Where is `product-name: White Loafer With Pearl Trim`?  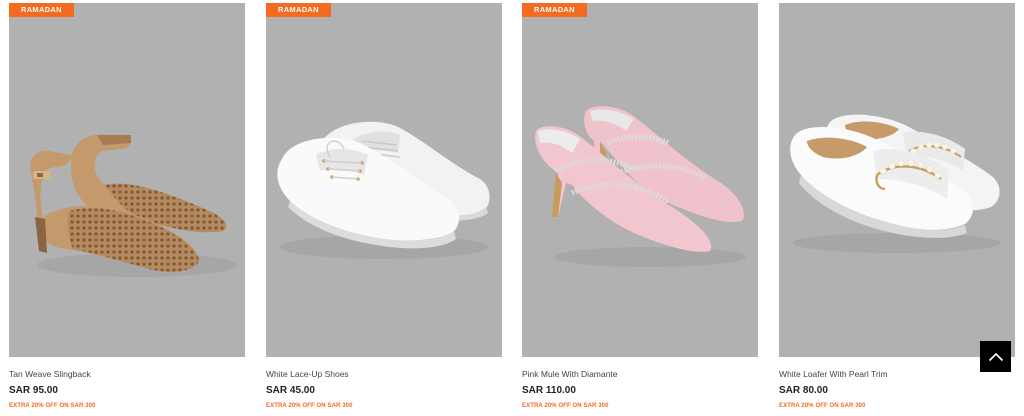 product-name: White Loafer With Pearl Trim is located at coordinates (833, 374).